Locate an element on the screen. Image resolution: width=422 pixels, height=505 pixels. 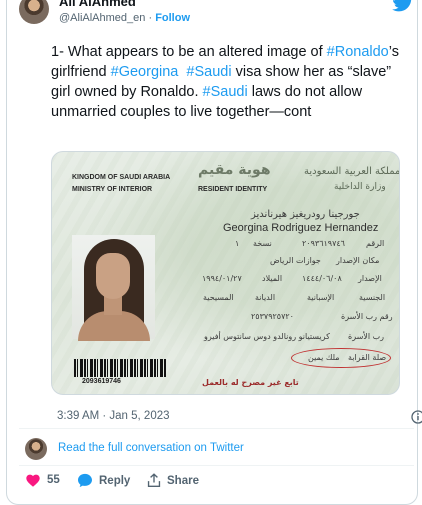
action-bar: 55 Reply Share is located at coordinates (209, 483).